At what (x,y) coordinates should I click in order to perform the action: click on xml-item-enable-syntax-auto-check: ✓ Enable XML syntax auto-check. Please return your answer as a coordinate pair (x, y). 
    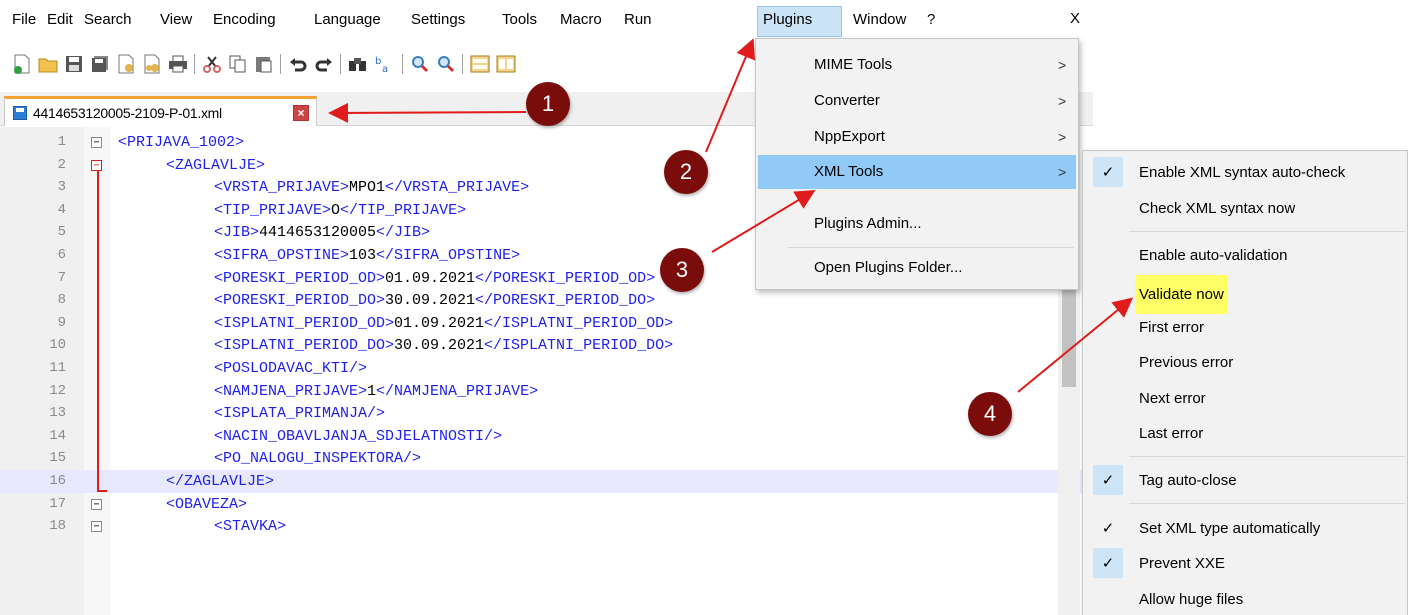
    Looking at the image, I should click on (1246, 172).